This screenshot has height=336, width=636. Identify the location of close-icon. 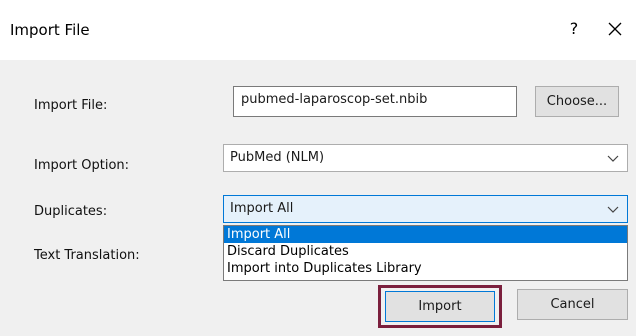
(615, 29).